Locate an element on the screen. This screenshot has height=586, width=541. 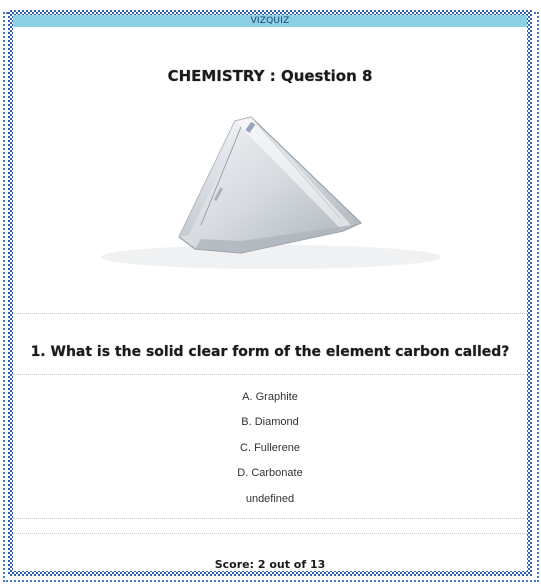
window-title: VIZQUIZ is located at coordinates (270, 21).